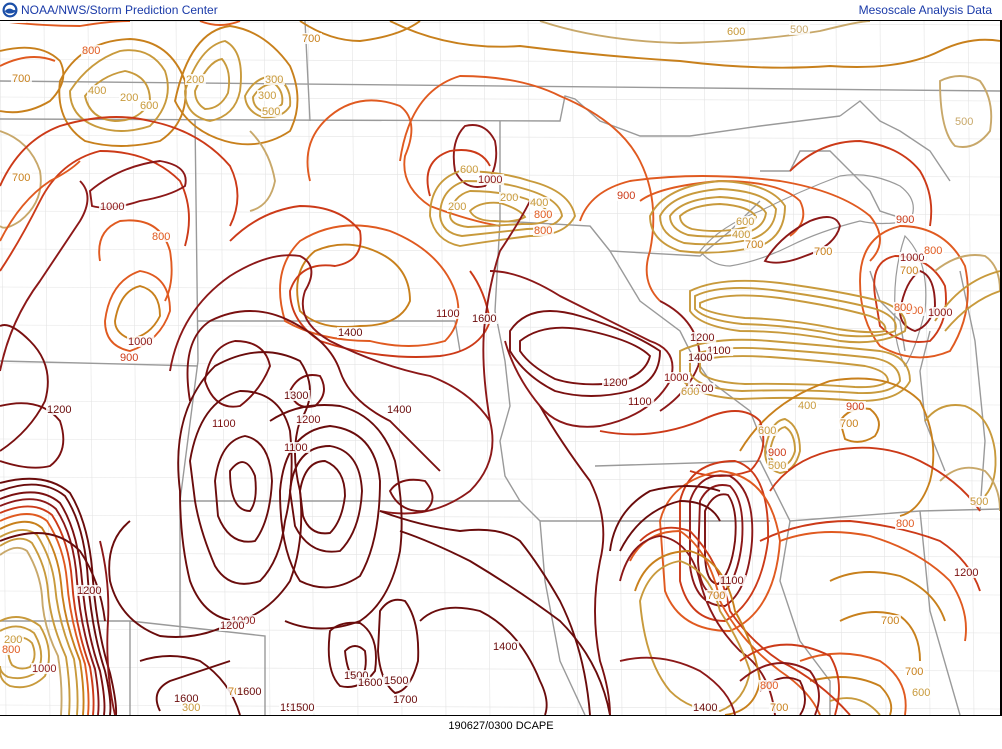 The height and width of the screenshot is (749, 1002). What do you see at coordinates (851, 695) in the screenshot?
I see `contour-c700` at bounding box center [851, 695].